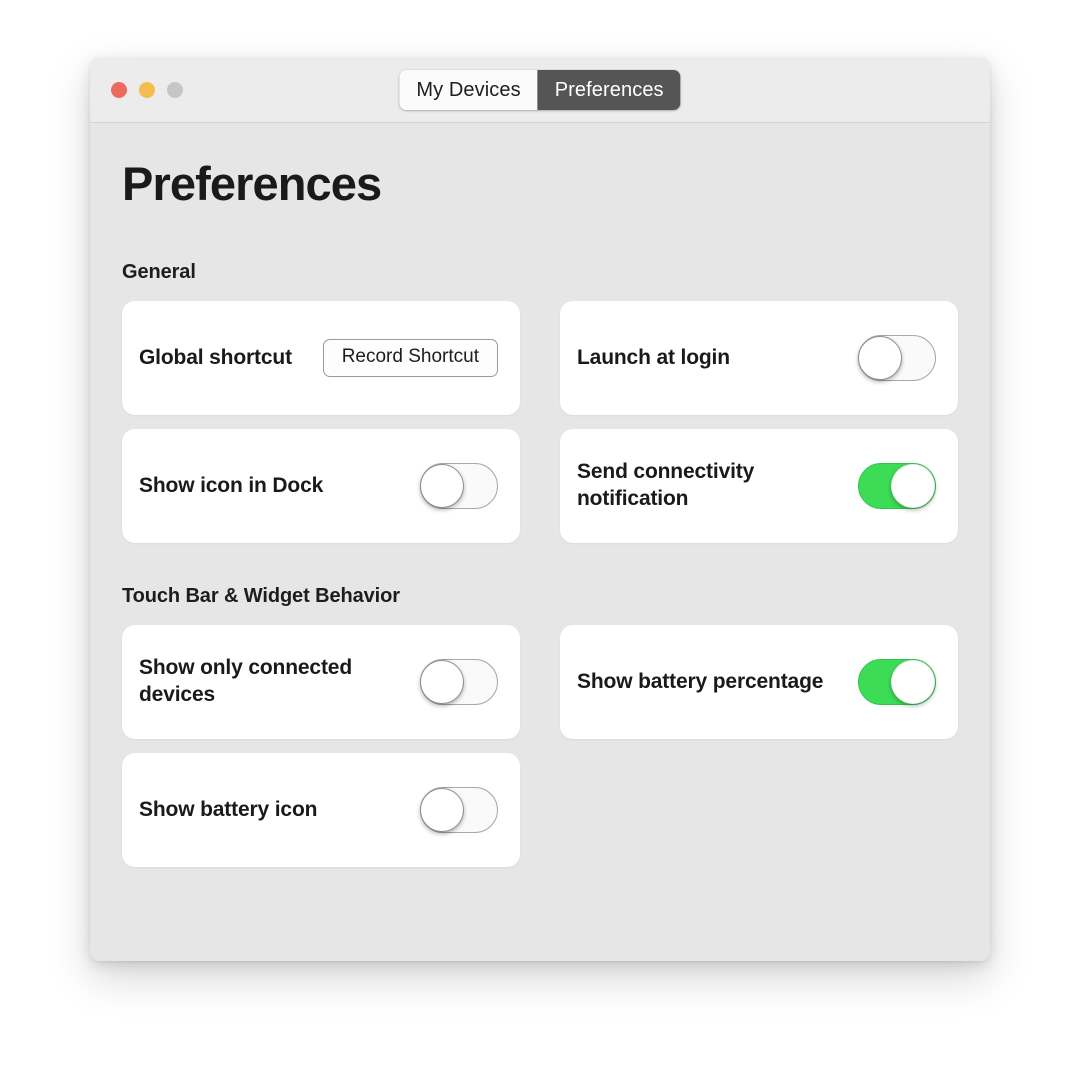 The image size is (1080, 1080). I want to click on setting-card-global-shortcut: Global shortcut Record Shortcut, so click(321, 358).